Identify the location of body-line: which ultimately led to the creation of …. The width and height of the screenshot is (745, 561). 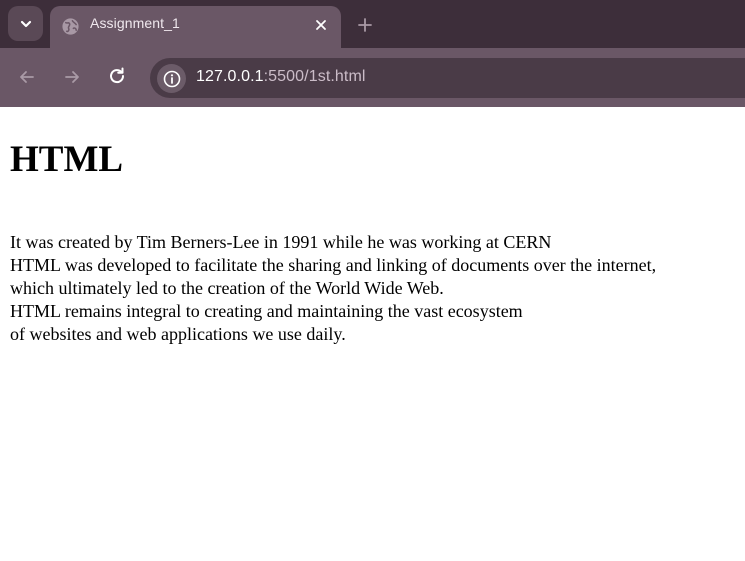
(227, 288).